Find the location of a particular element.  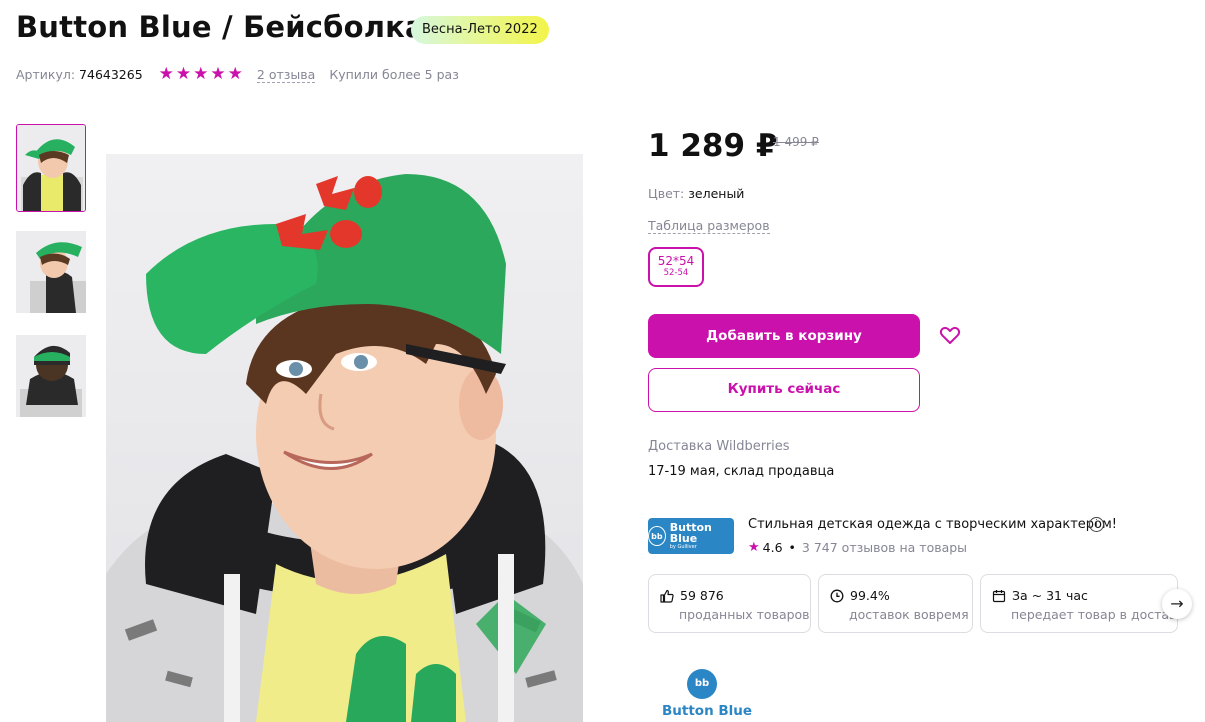

thumbs-up-icon is located at coordinates (667, 596).